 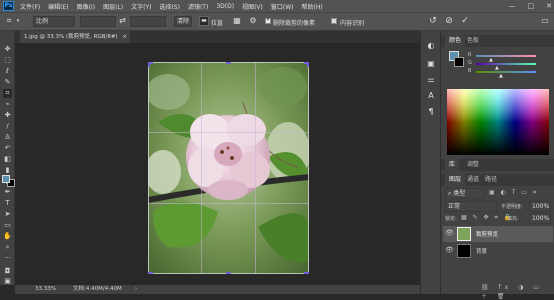 What do you see at coordinates (506, 56) in the screenshot?
I see `red-slider` at bounding box center [506, 56].